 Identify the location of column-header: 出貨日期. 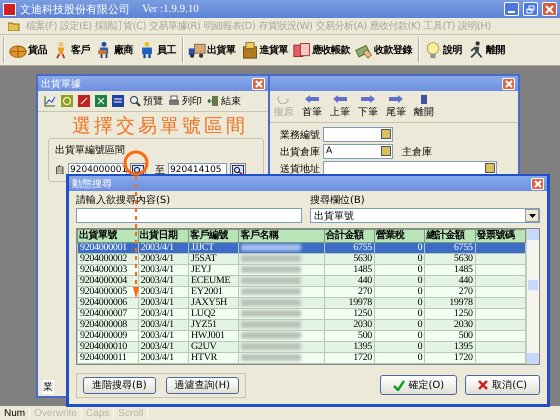
(163, 236).